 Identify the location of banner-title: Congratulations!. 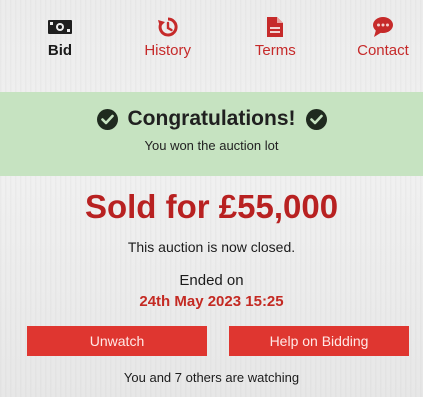
(211, 118).